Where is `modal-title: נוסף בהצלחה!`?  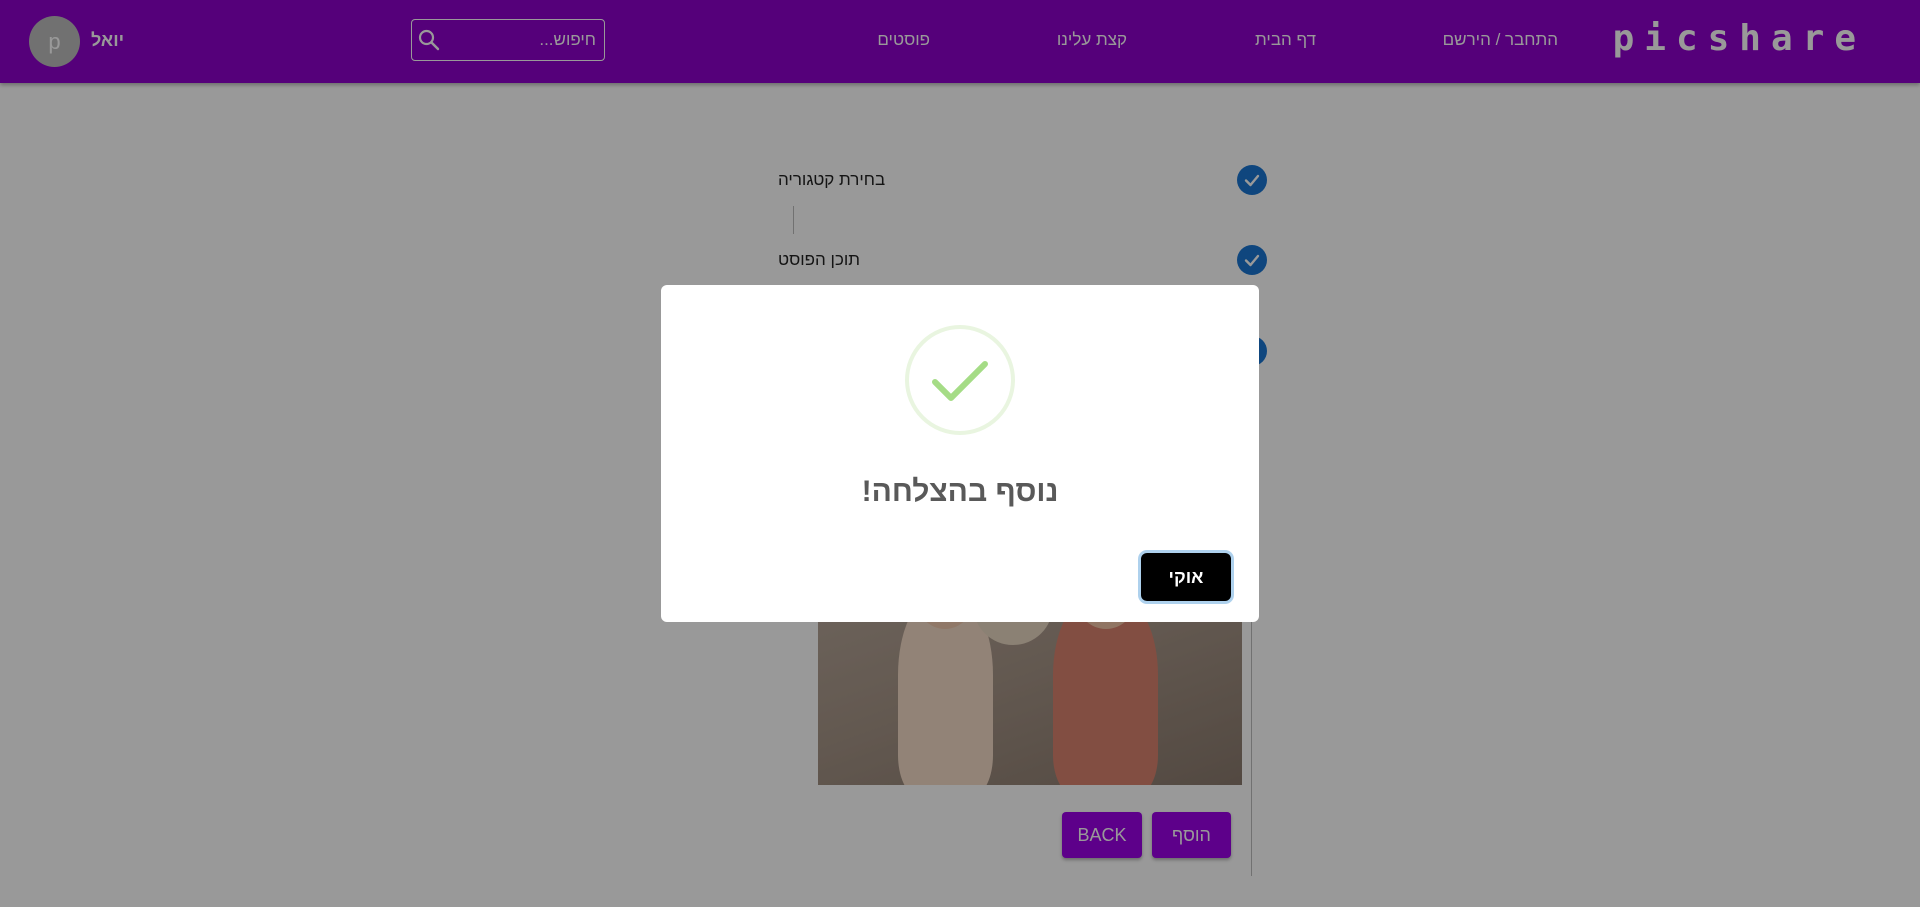 modal-title: נוסף בהצלחה! is located at coordinates (960, 491).